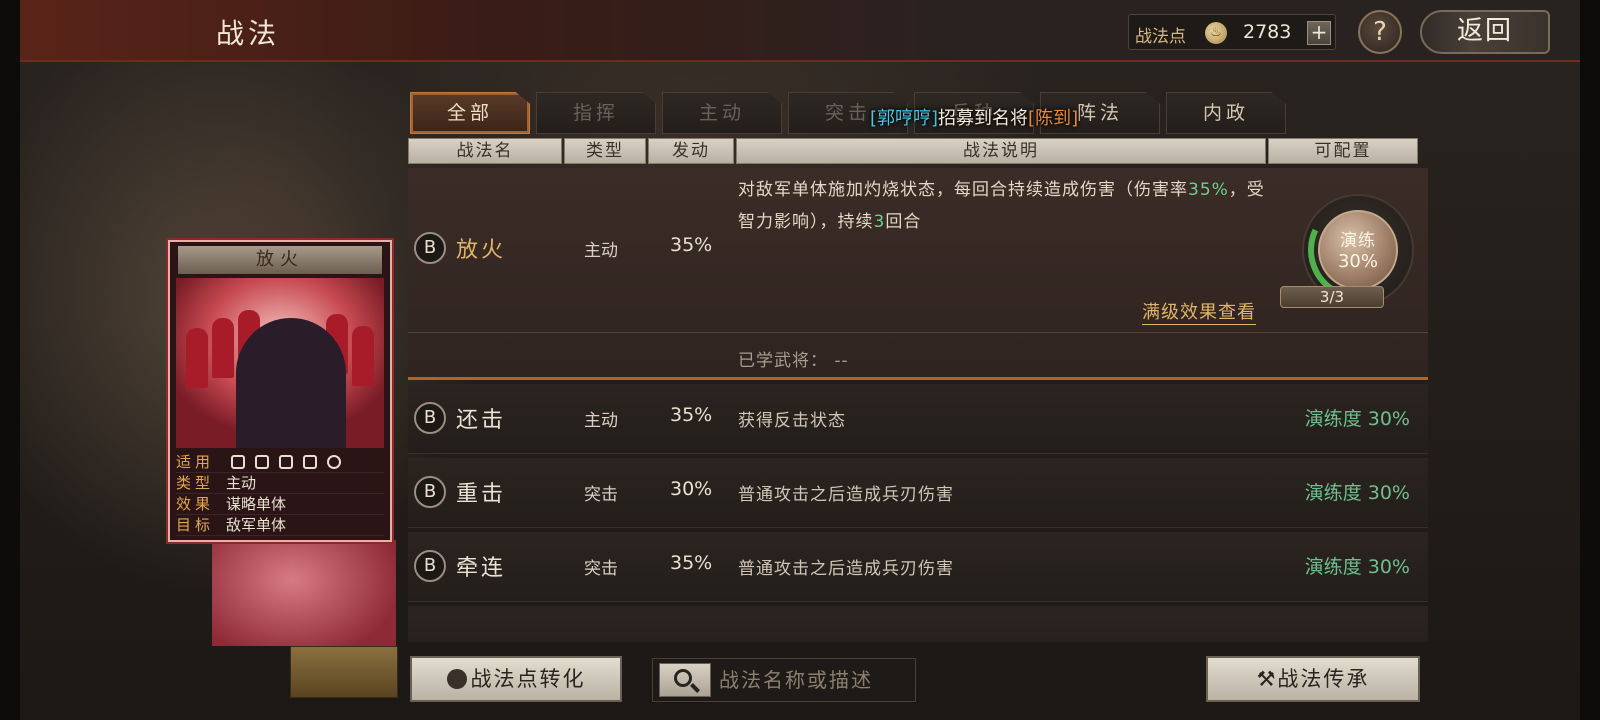 Image resolution: width=1600 pixels, height=720 pixels. I want to click on convert-label: 战法点转化, so click(528, 679).